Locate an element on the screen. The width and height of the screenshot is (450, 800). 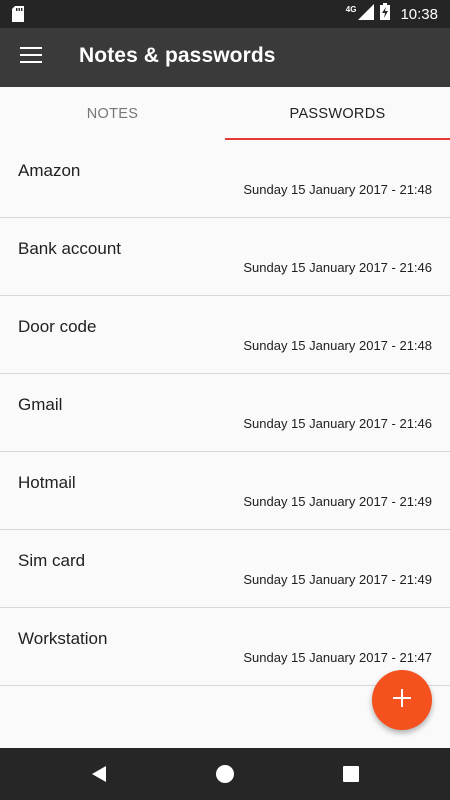
entry-name: Workstation is located at coordinates (63, 638).